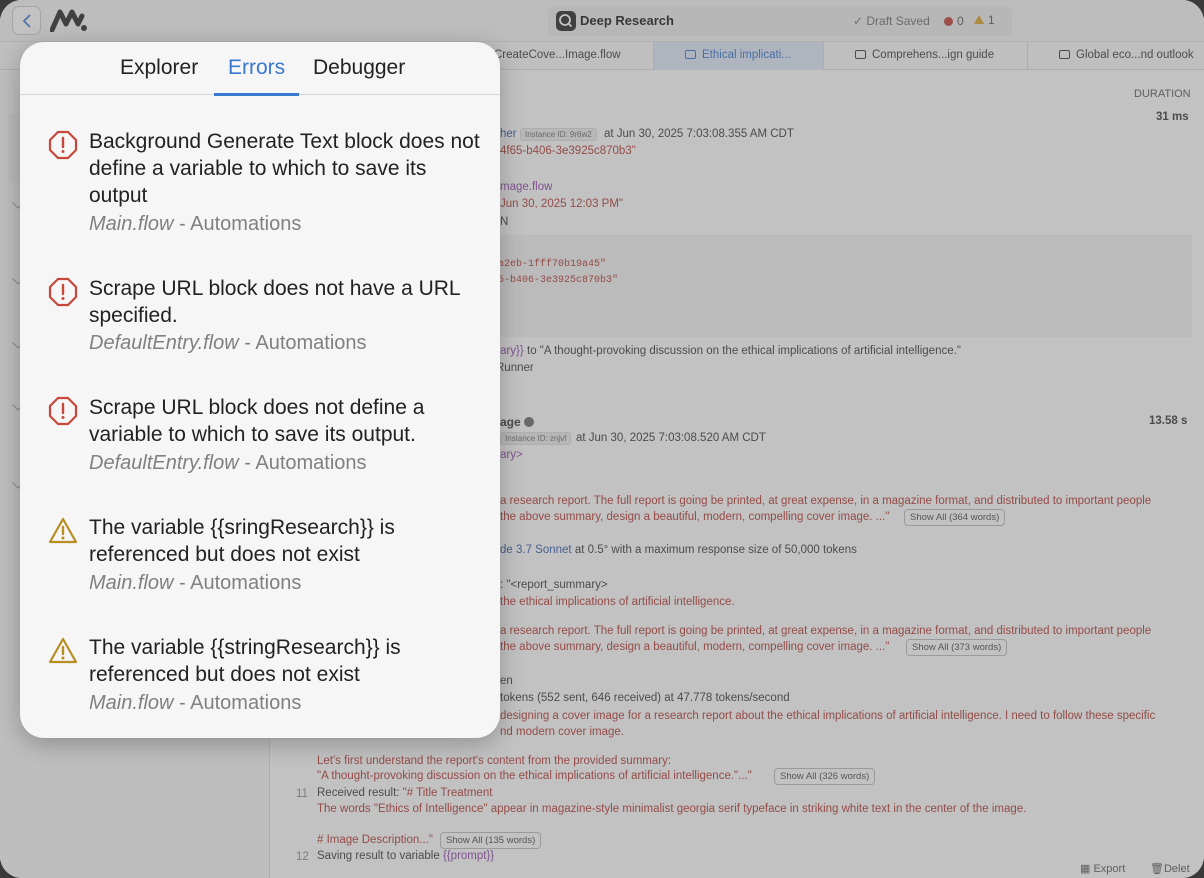  I want to click on active-tab-indicator, so click(256, 94).